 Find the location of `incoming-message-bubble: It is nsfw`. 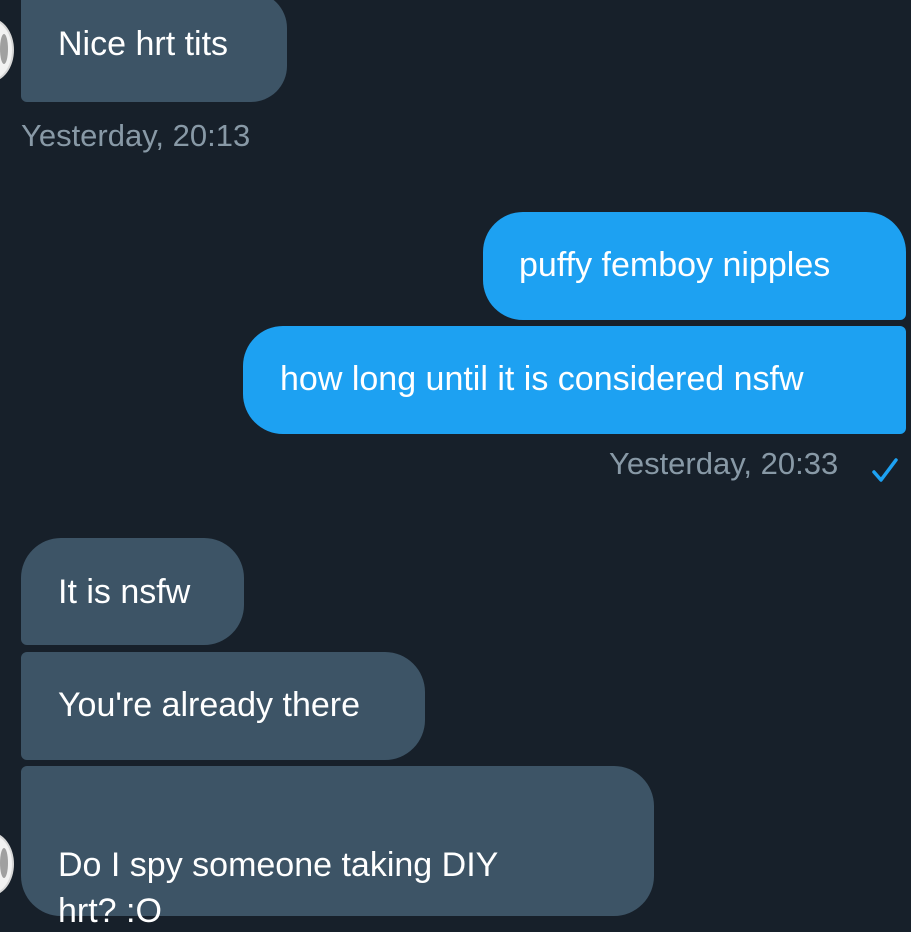

incoming-message-bubble: It is nsfw is located at coordinates (132, 591).